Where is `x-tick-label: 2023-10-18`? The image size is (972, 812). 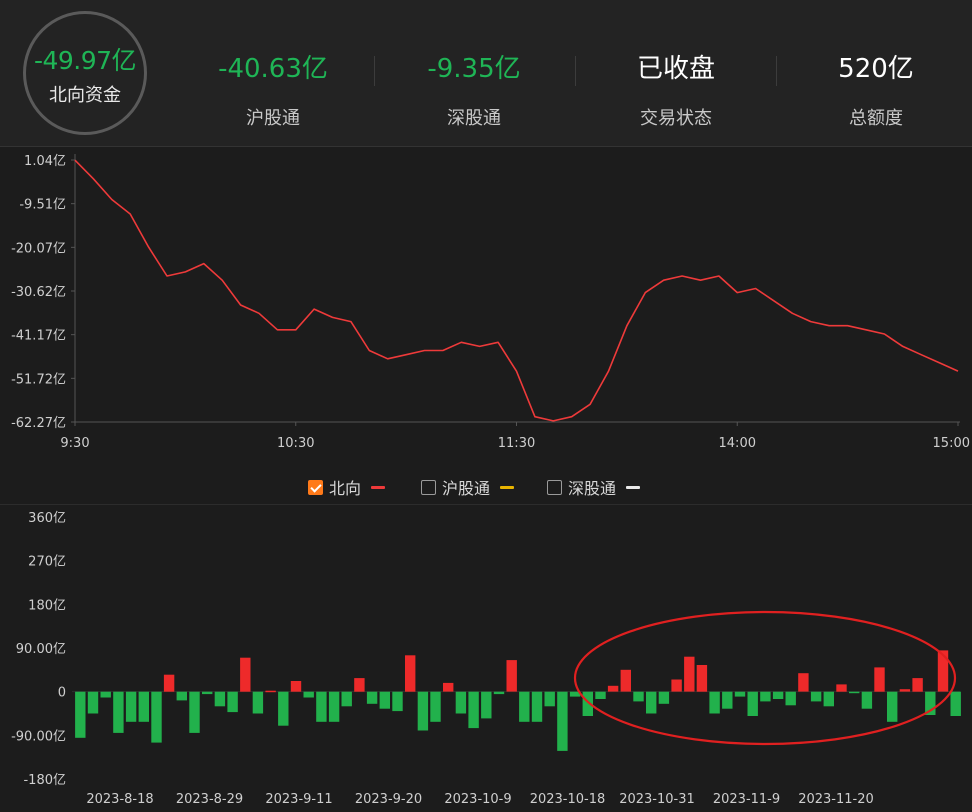 x-tick-label: 2023-10-18 is located at coordinates (568, 799).